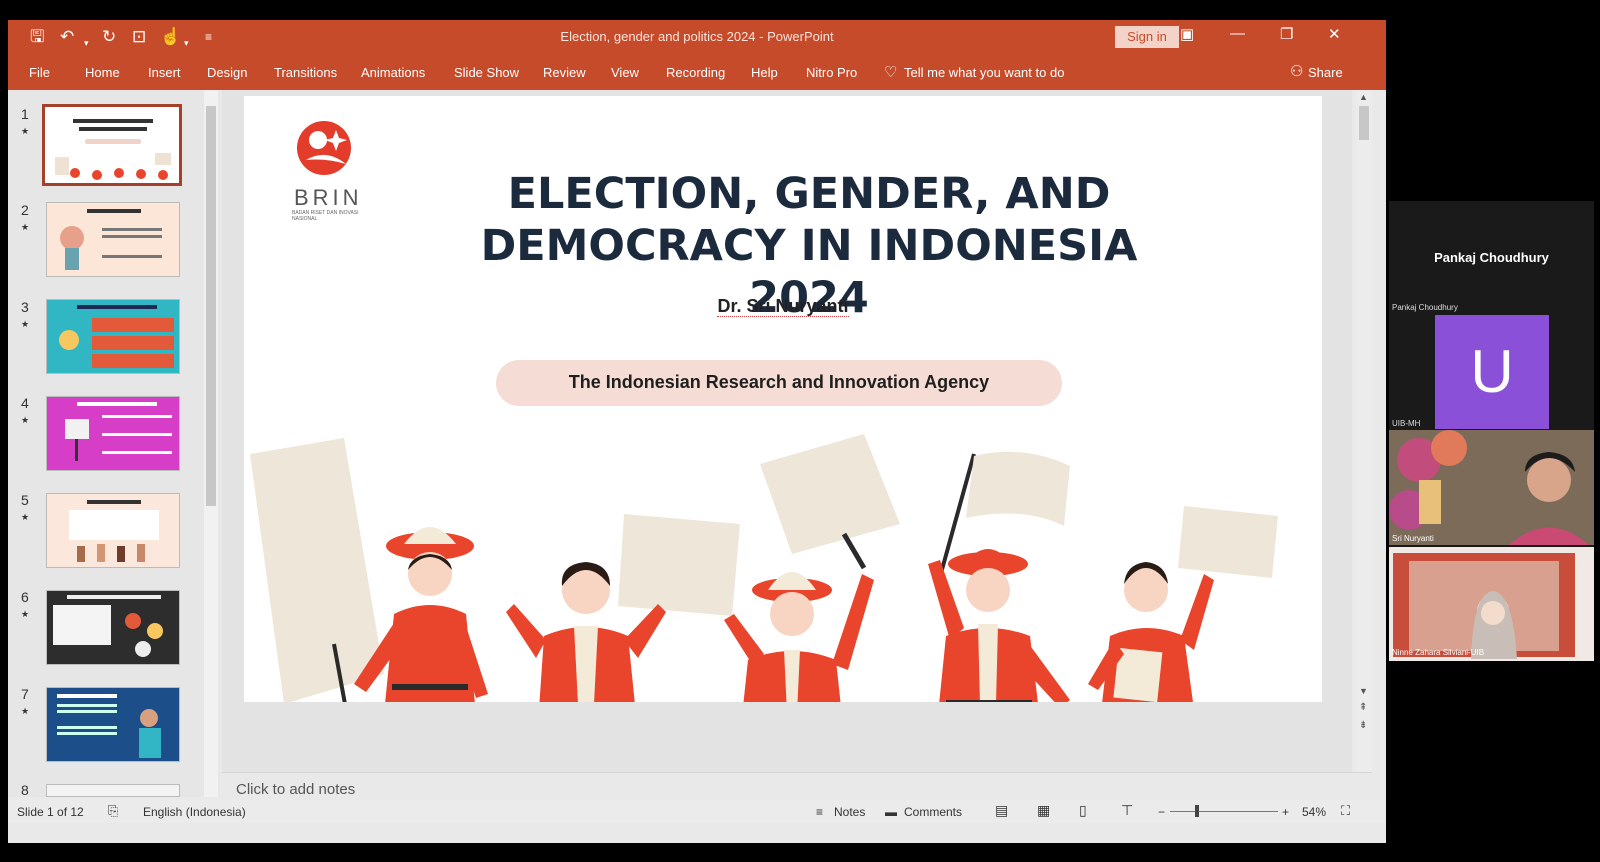 This screenshot has height=862, width=1600. Describe the element at coordinates (118, 431) in the screenshot. I see `thumbnail-4-preview` at that location.